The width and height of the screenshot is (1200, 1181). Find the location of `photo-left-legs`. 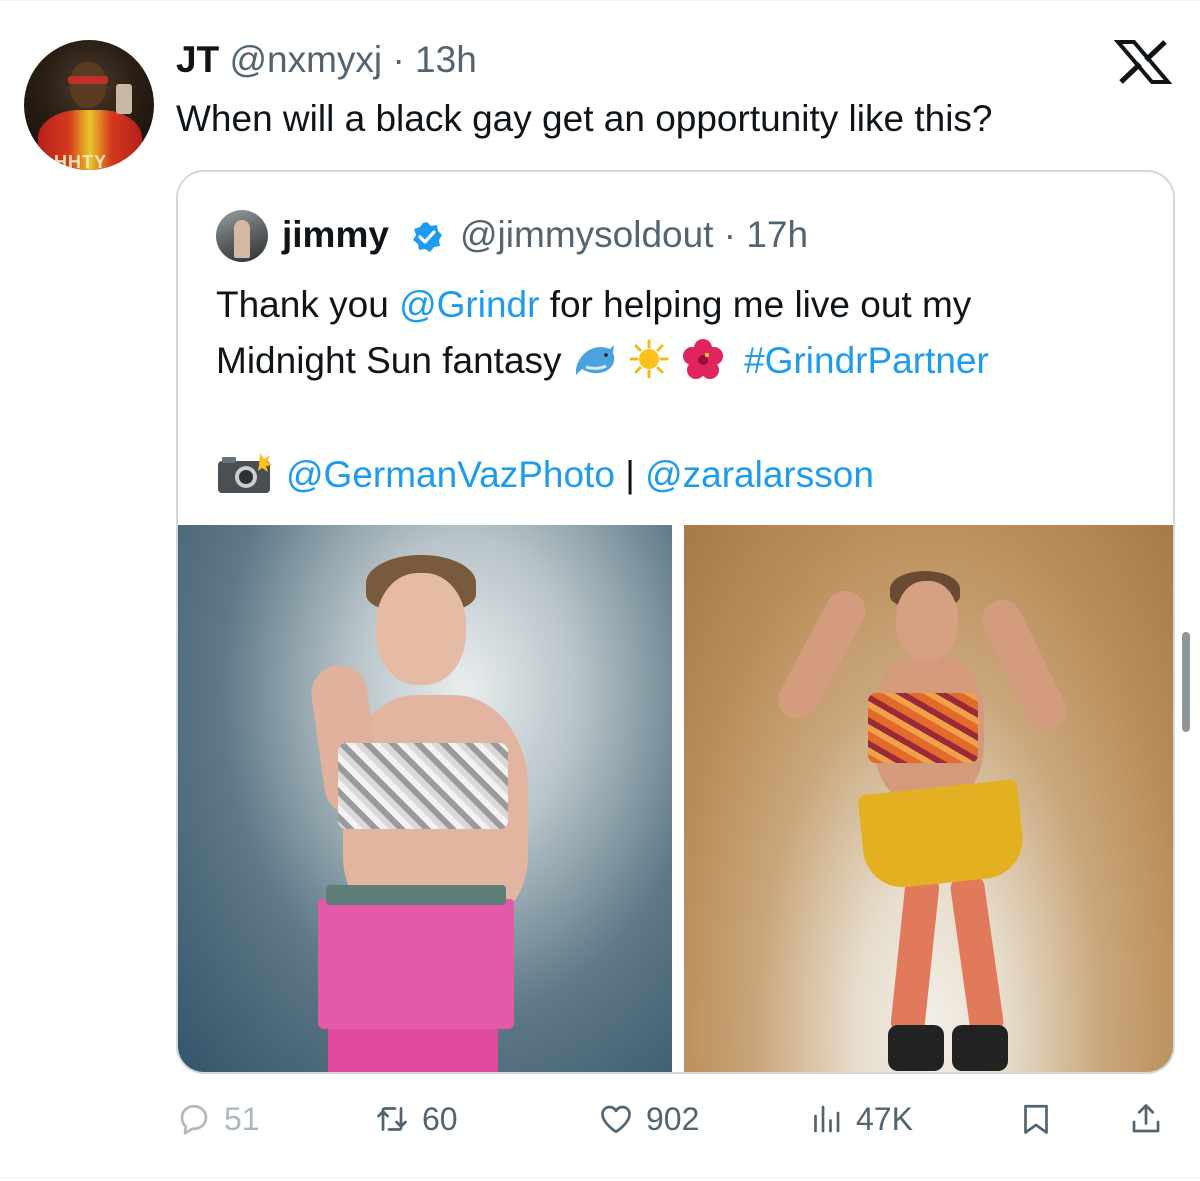

photo-left-legs is located at coordinates (413, 1048).